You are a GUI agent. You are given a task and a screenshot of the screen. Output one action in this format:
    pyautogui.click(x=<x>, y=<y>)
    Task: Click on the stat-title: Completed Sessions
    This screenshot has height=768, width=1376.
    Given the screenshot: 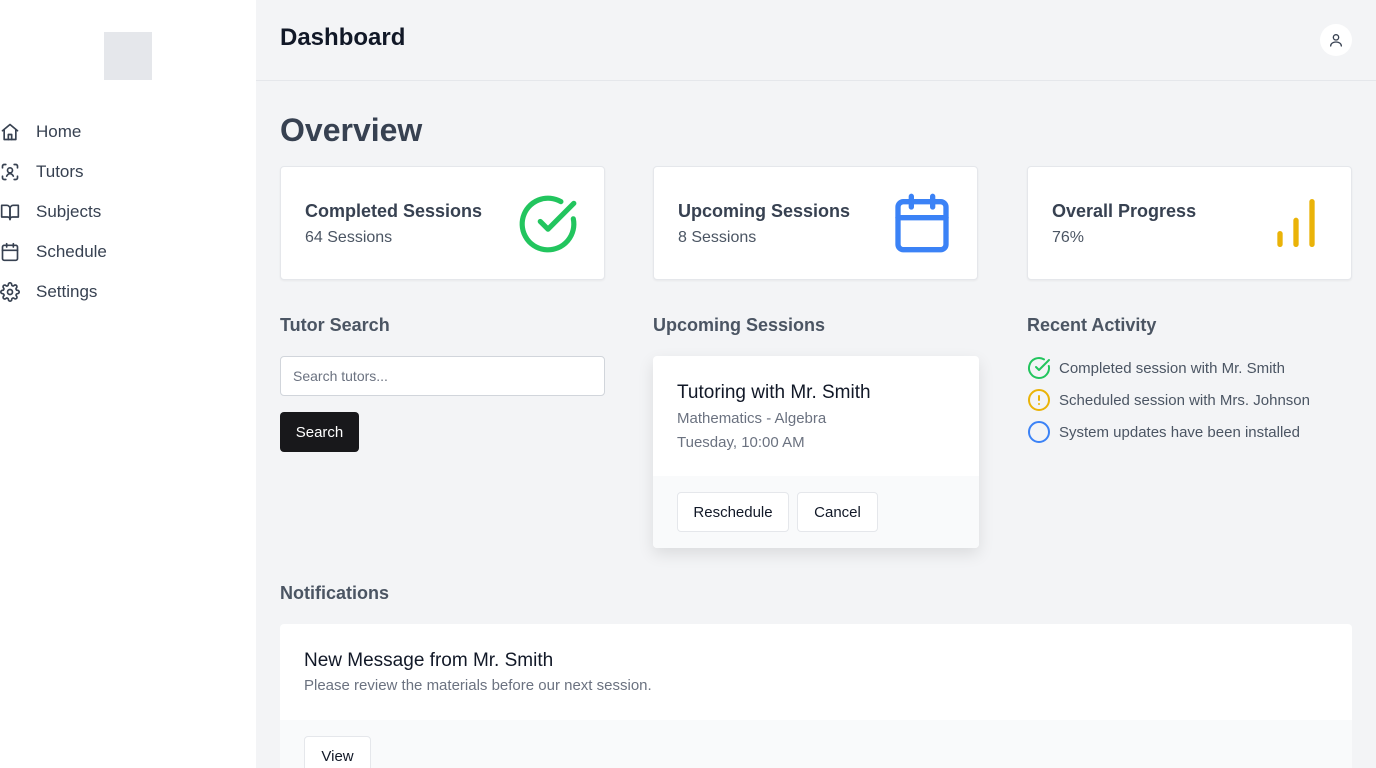 What is the action you would take?
    pyautogui.click(x=394, y=211)
    